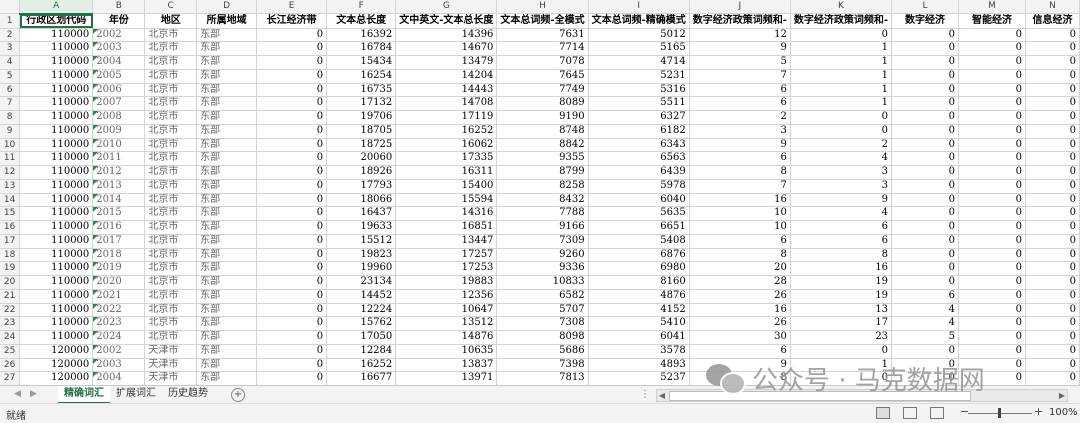 This screenshot has height=423, width=1080. I want to click on cell: 9355, so click(542, 158).